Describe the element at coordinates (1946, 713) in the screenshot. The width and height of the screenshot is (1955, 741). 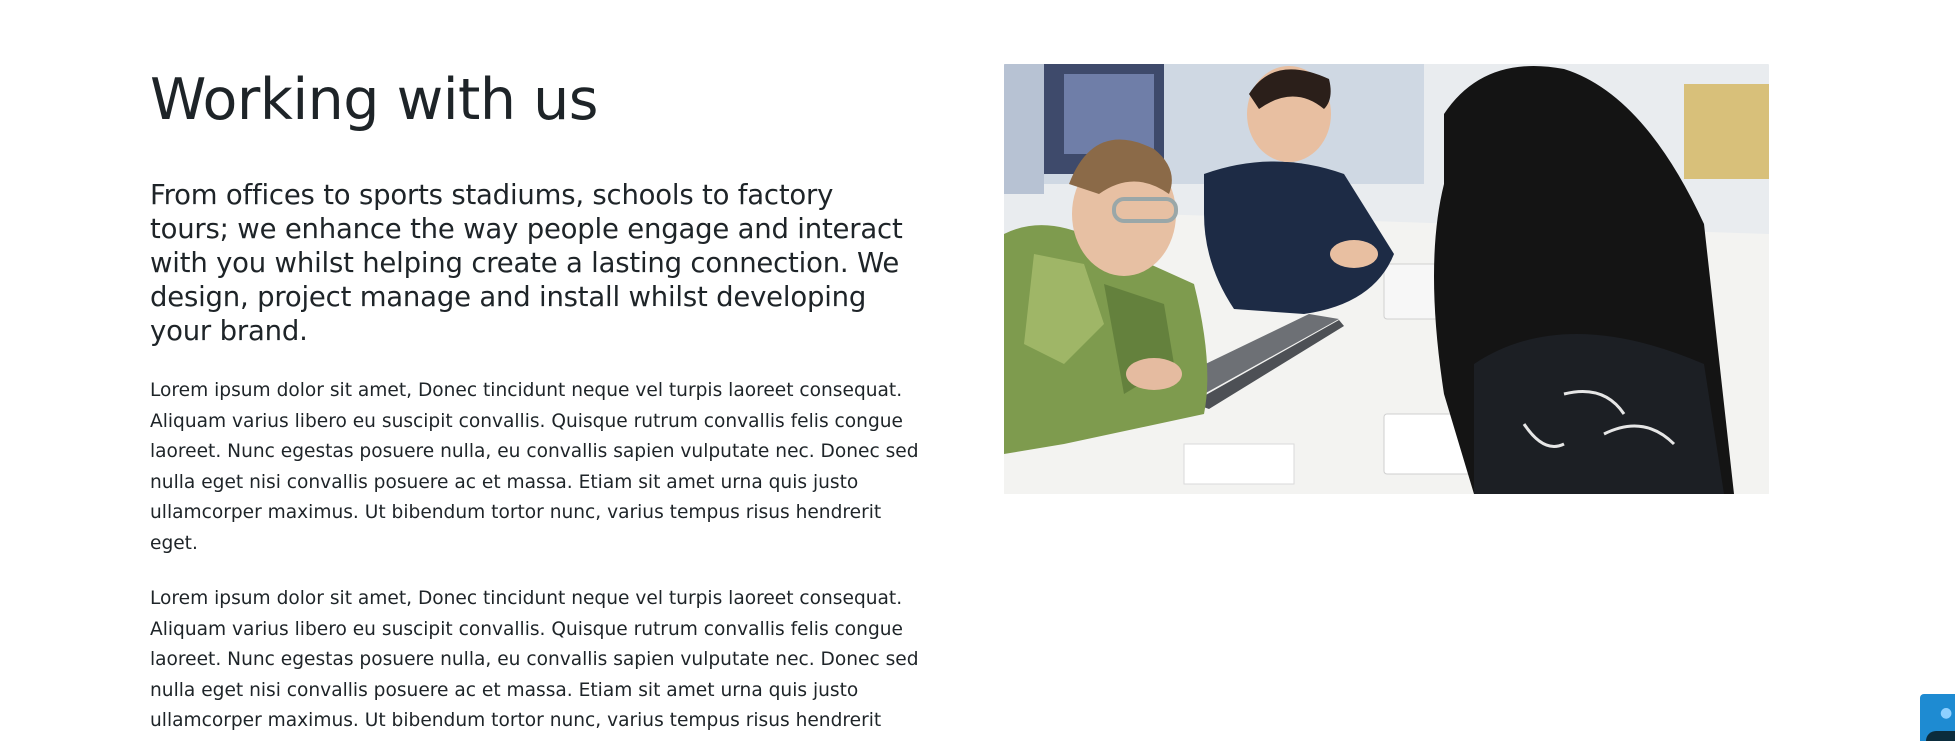
I see `apple-icon: ●` at that location.